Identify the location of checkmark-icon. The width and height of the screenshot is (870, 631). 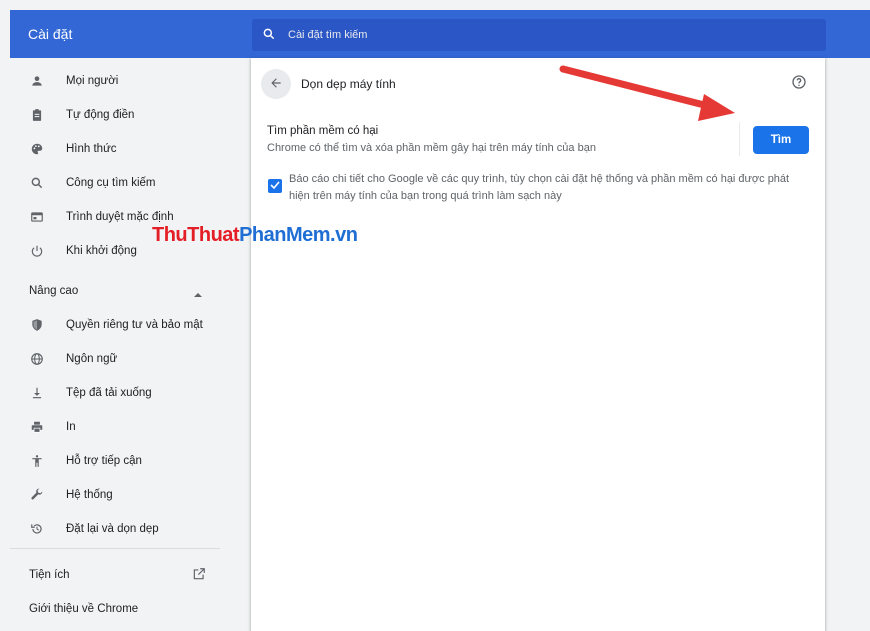
(275, 186).